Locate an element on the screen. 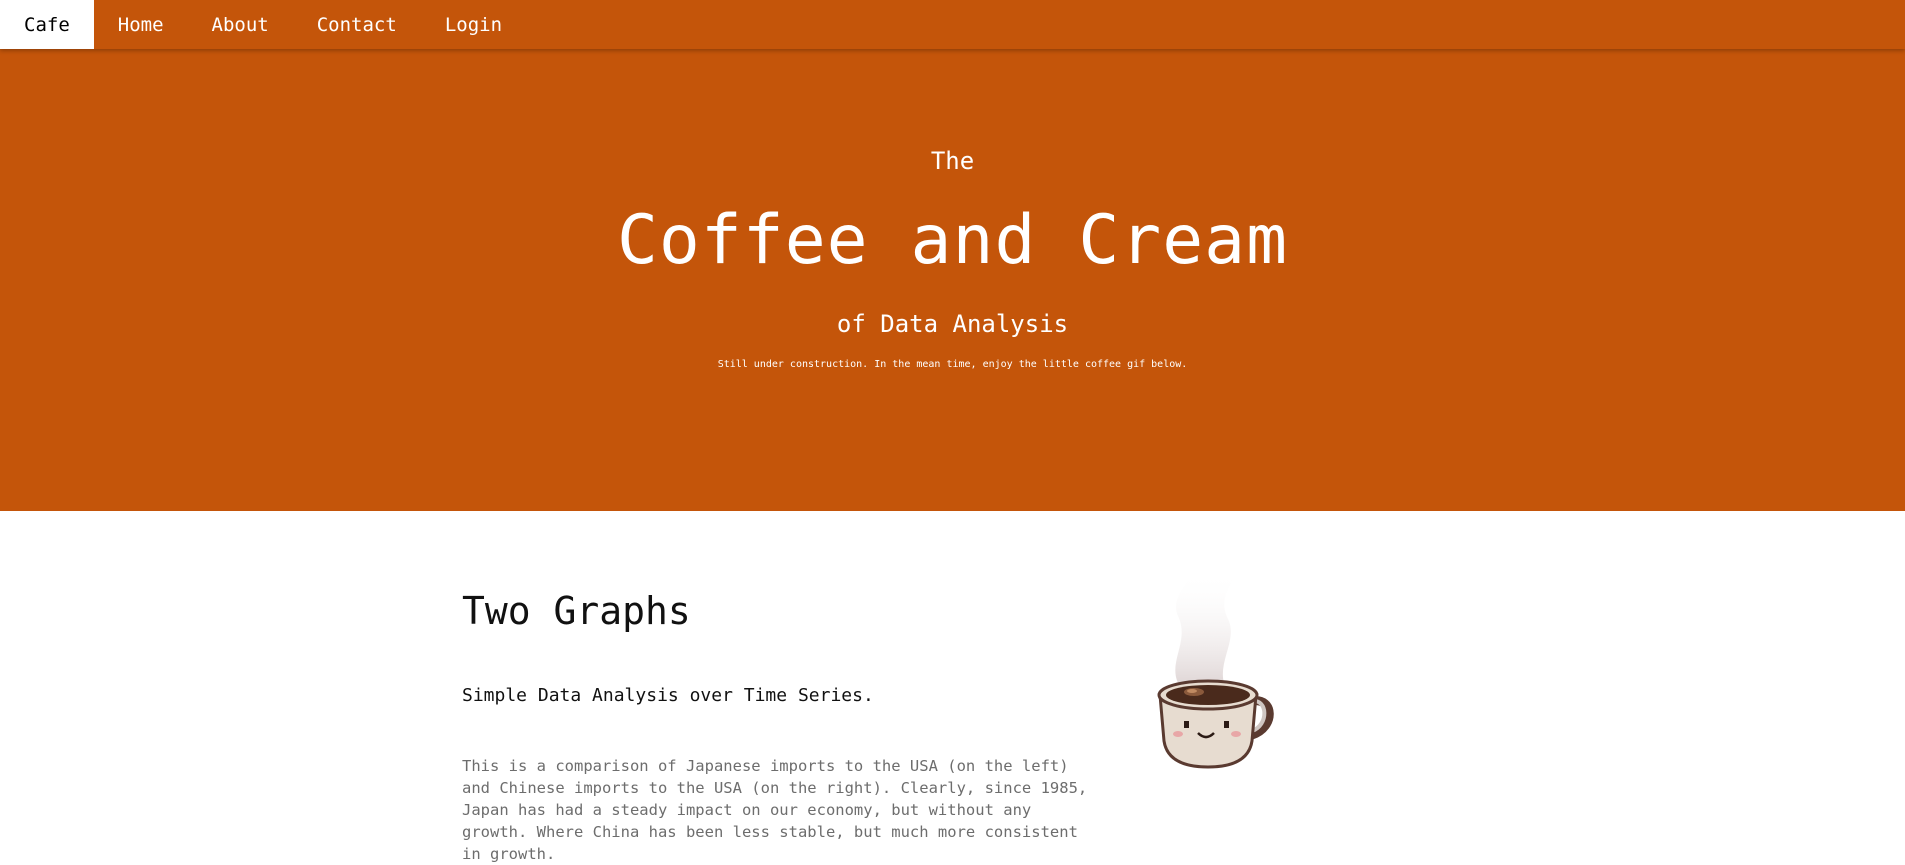 The height and width of the screenshot is (865, 1905). hero-subtitle: of Data Analysis is located at coordinates (952, 324).